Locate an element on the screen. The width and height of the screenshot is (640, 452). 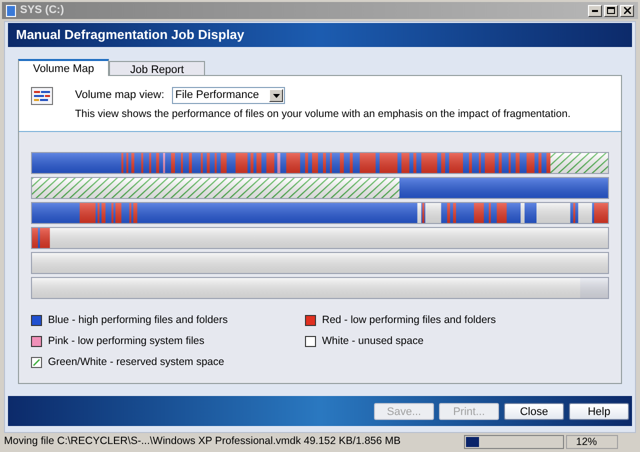
view-dropdown: File Performance is located at coordinates (229, 95).